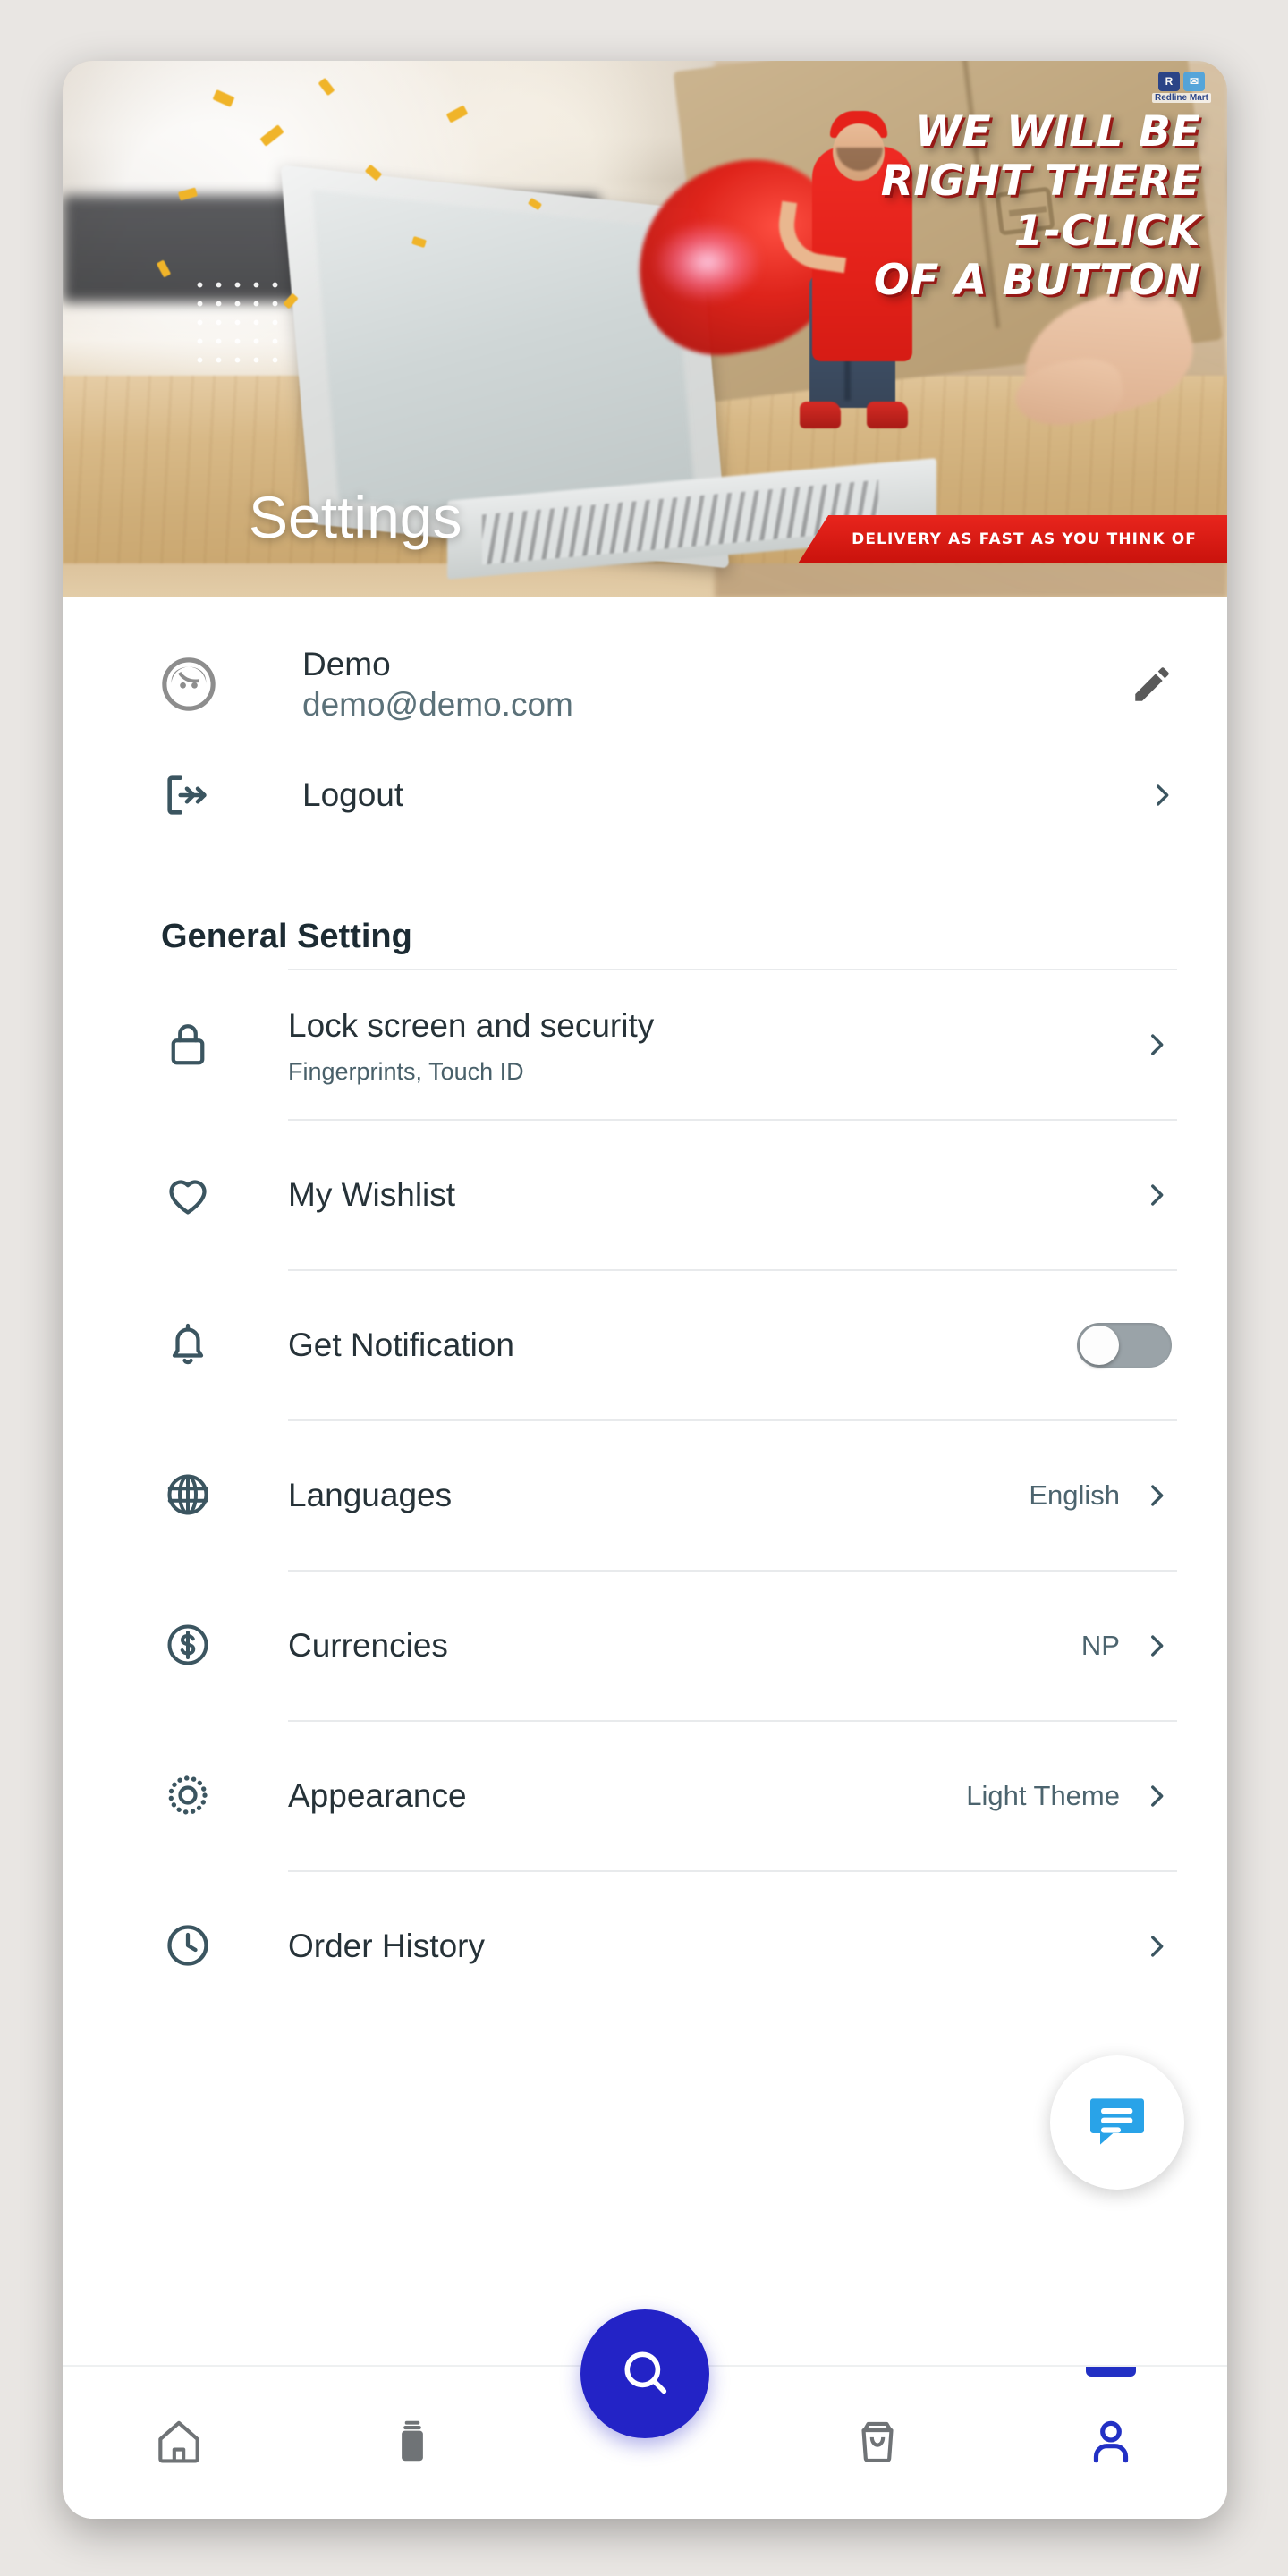 The image size is (1288, 2576). What do you see at coordinates (346, 664) in the screenshot?
I see `profile-name: Demo` at bounding box center [346, 664].